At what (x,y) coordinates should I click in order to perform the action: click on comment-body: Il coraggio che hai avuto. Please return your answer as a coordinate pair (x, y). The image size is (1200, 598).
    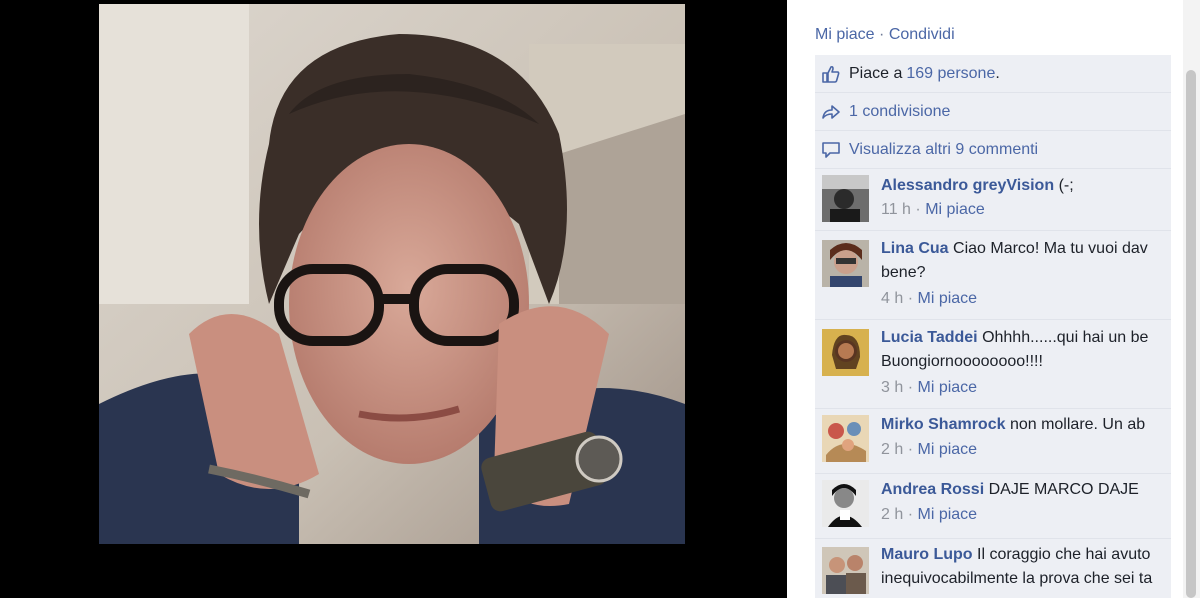
    Looking at the image, I should click on (1064, 554).